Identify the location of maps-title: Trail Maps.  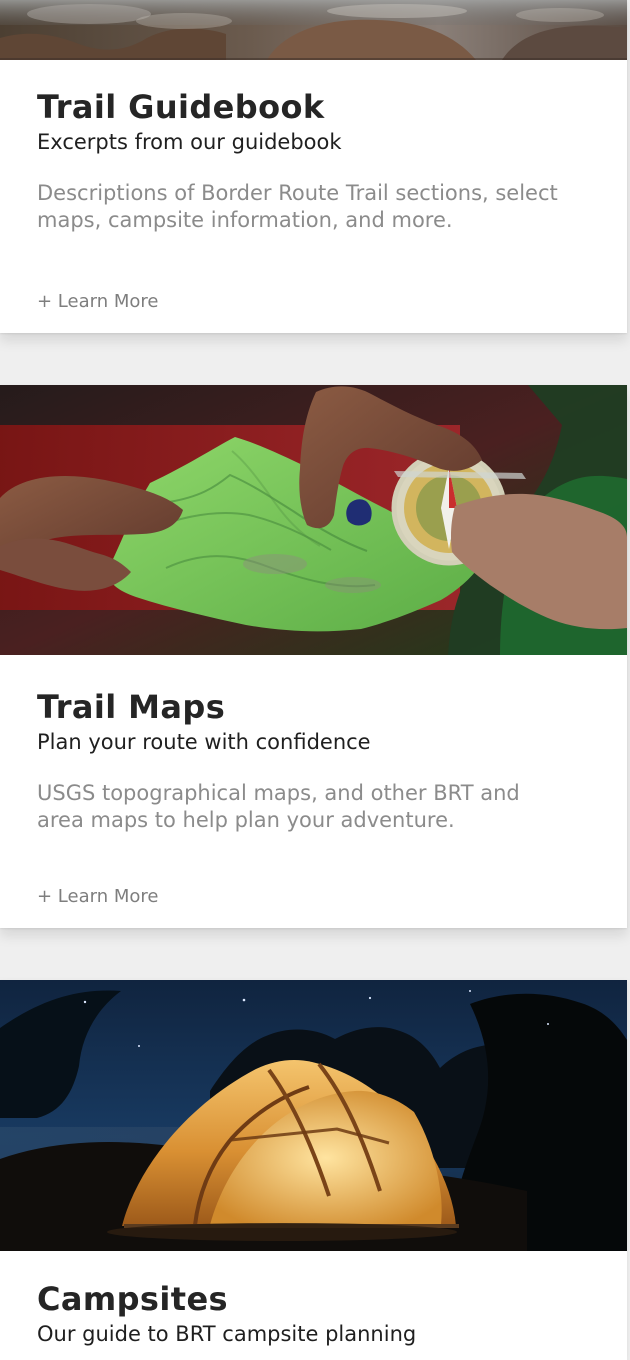
(131, 707).